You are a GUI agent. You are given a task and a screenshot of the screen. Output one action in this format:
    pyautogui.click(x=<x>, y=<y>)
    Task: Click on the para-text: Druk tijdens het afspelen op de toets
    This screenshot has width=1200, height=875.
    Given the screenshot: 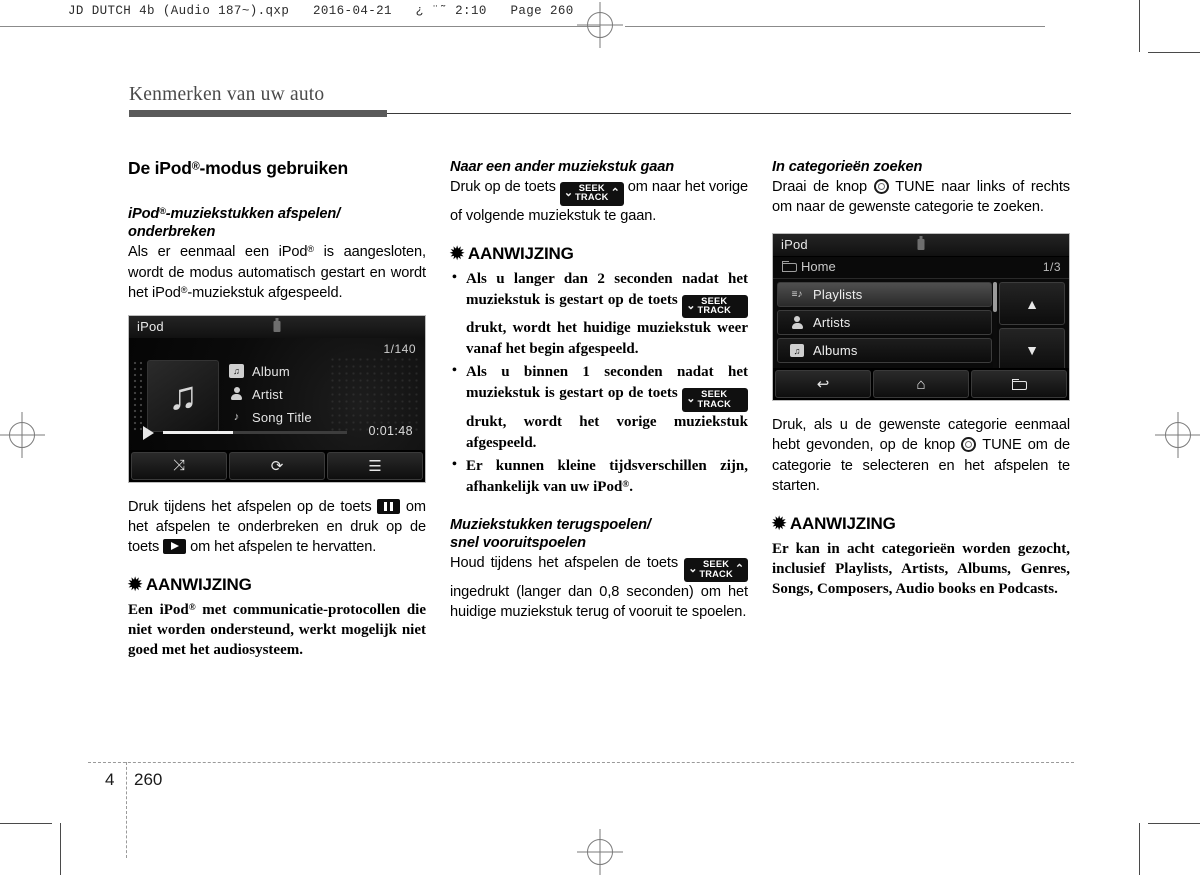 What is the action you would take?
    pyautogui.click(x=250, y=506)
    